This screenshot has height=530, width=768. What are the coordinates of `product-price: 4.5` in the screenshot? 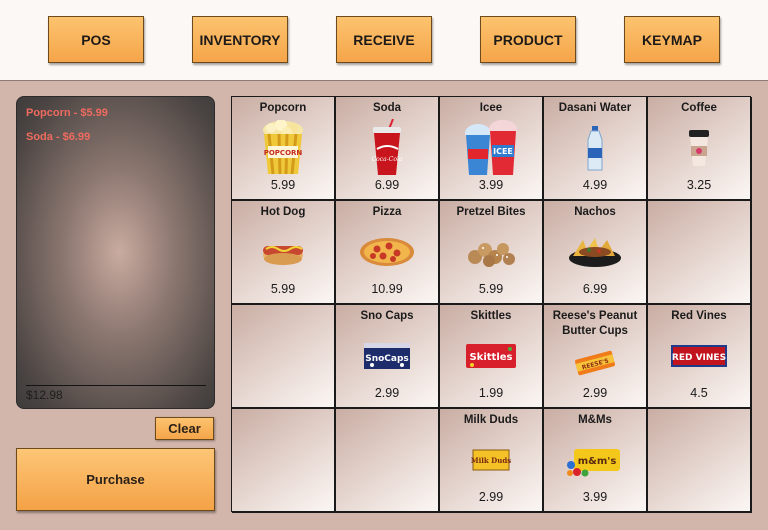 It's located at (699, 393).